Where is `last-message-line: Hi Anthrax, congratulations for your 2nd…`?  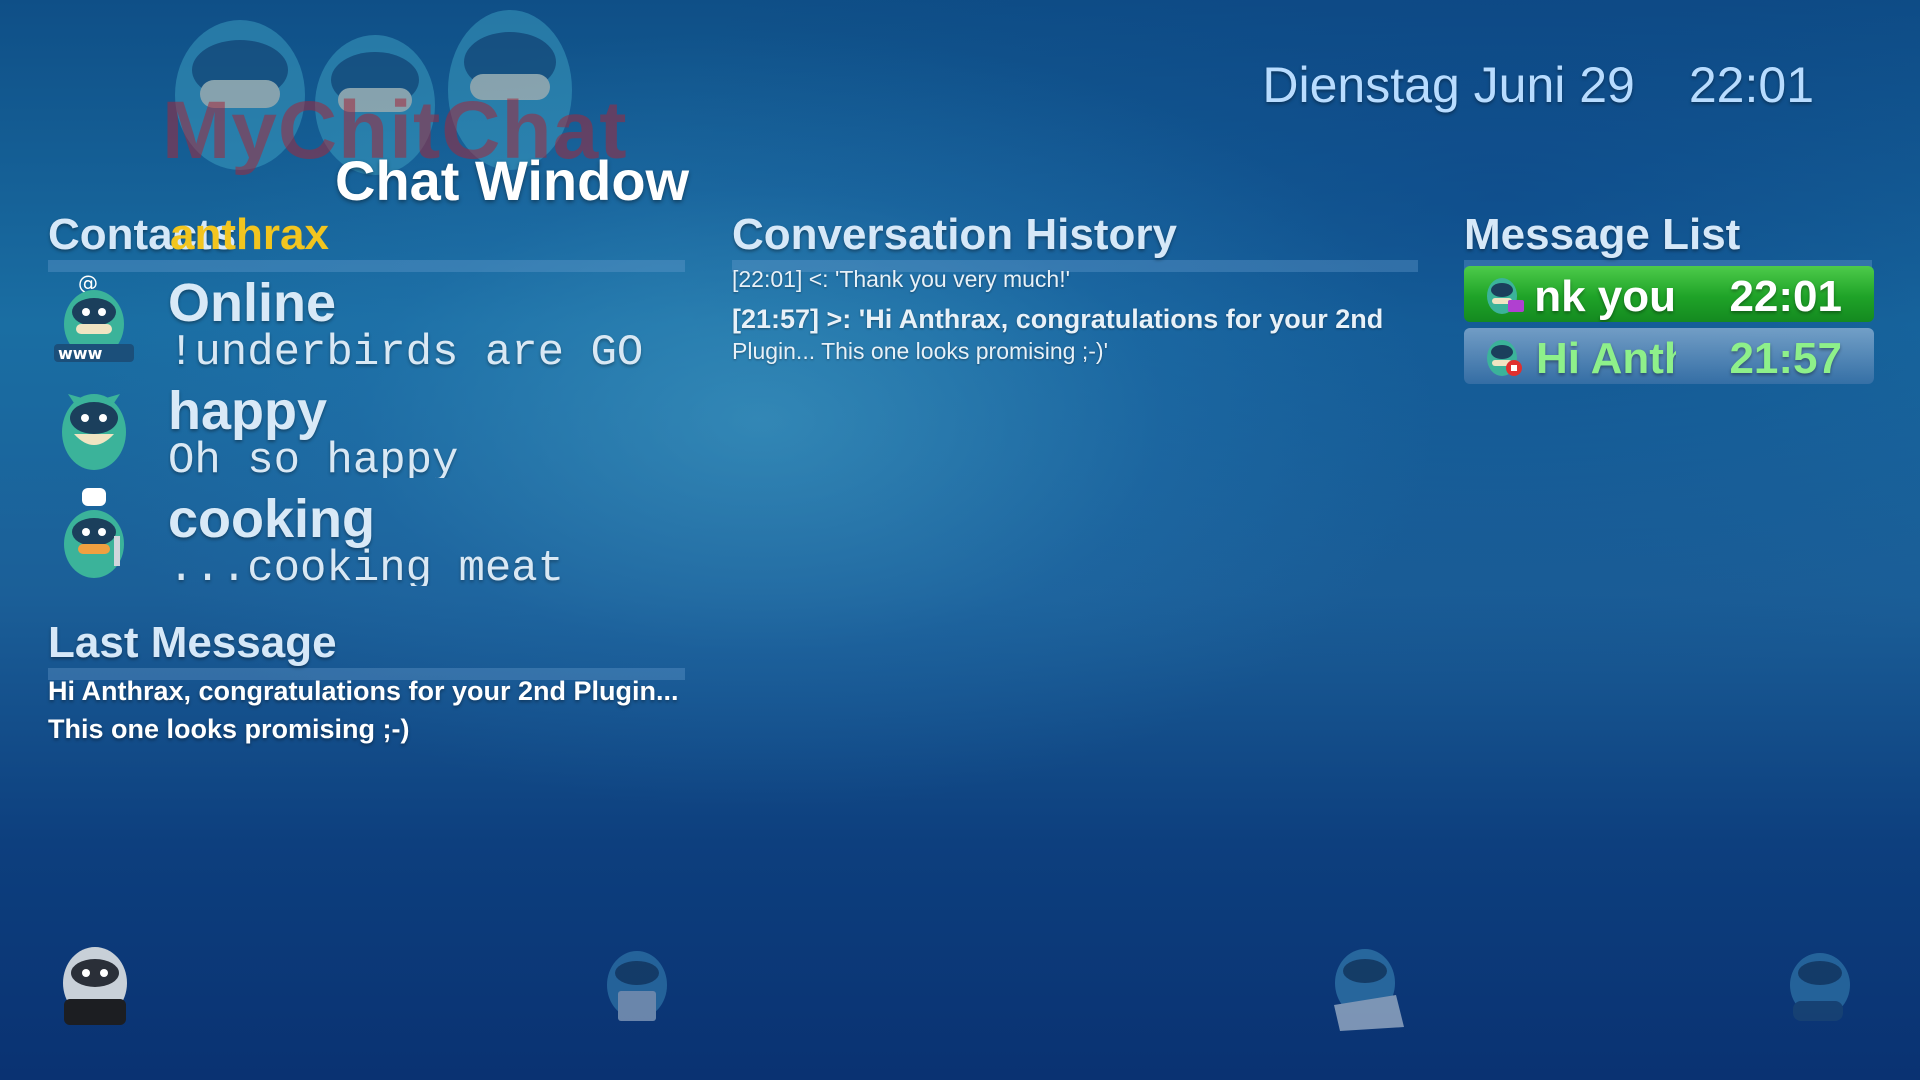
last-message-line: Hi Anthrax, congratulations for your 2nd… is located at coordinates (363, 691).